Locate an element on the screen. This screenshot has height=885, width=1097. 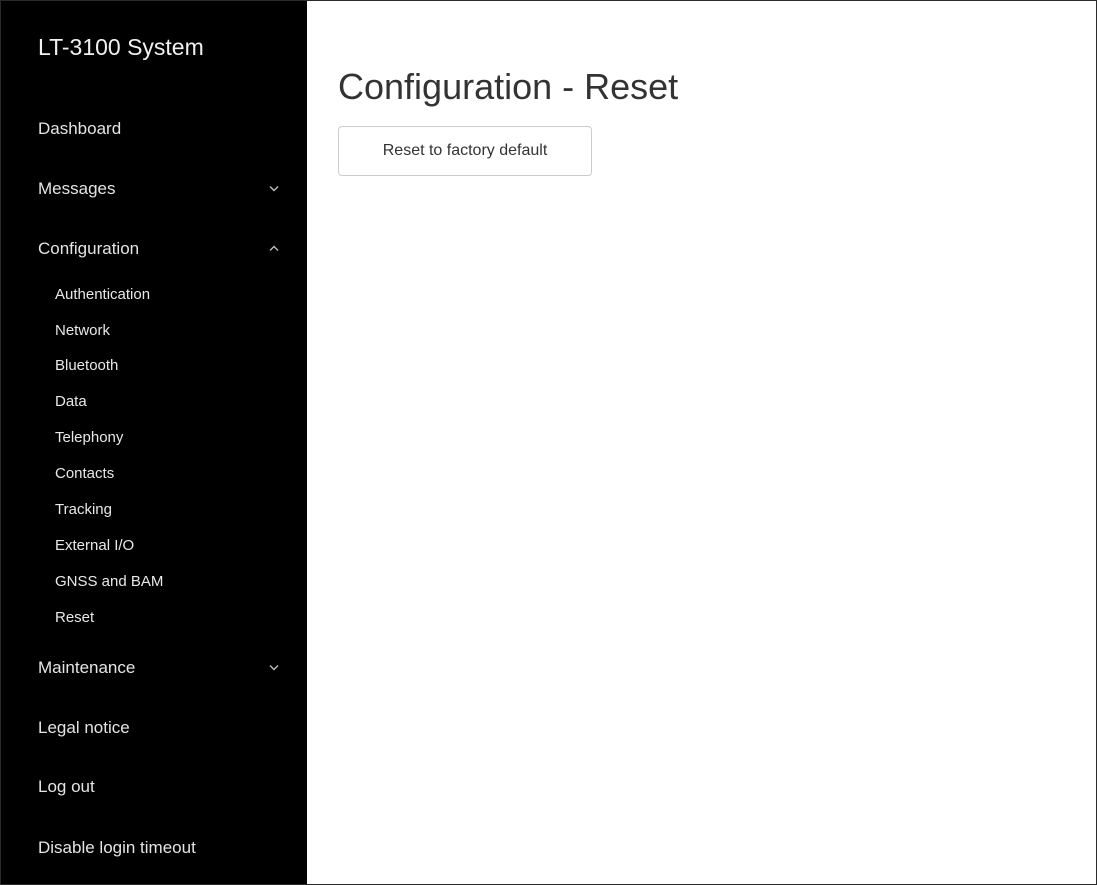
nav-disable-login-timeout: Disable login timeout is located at coordinates (160, 848).